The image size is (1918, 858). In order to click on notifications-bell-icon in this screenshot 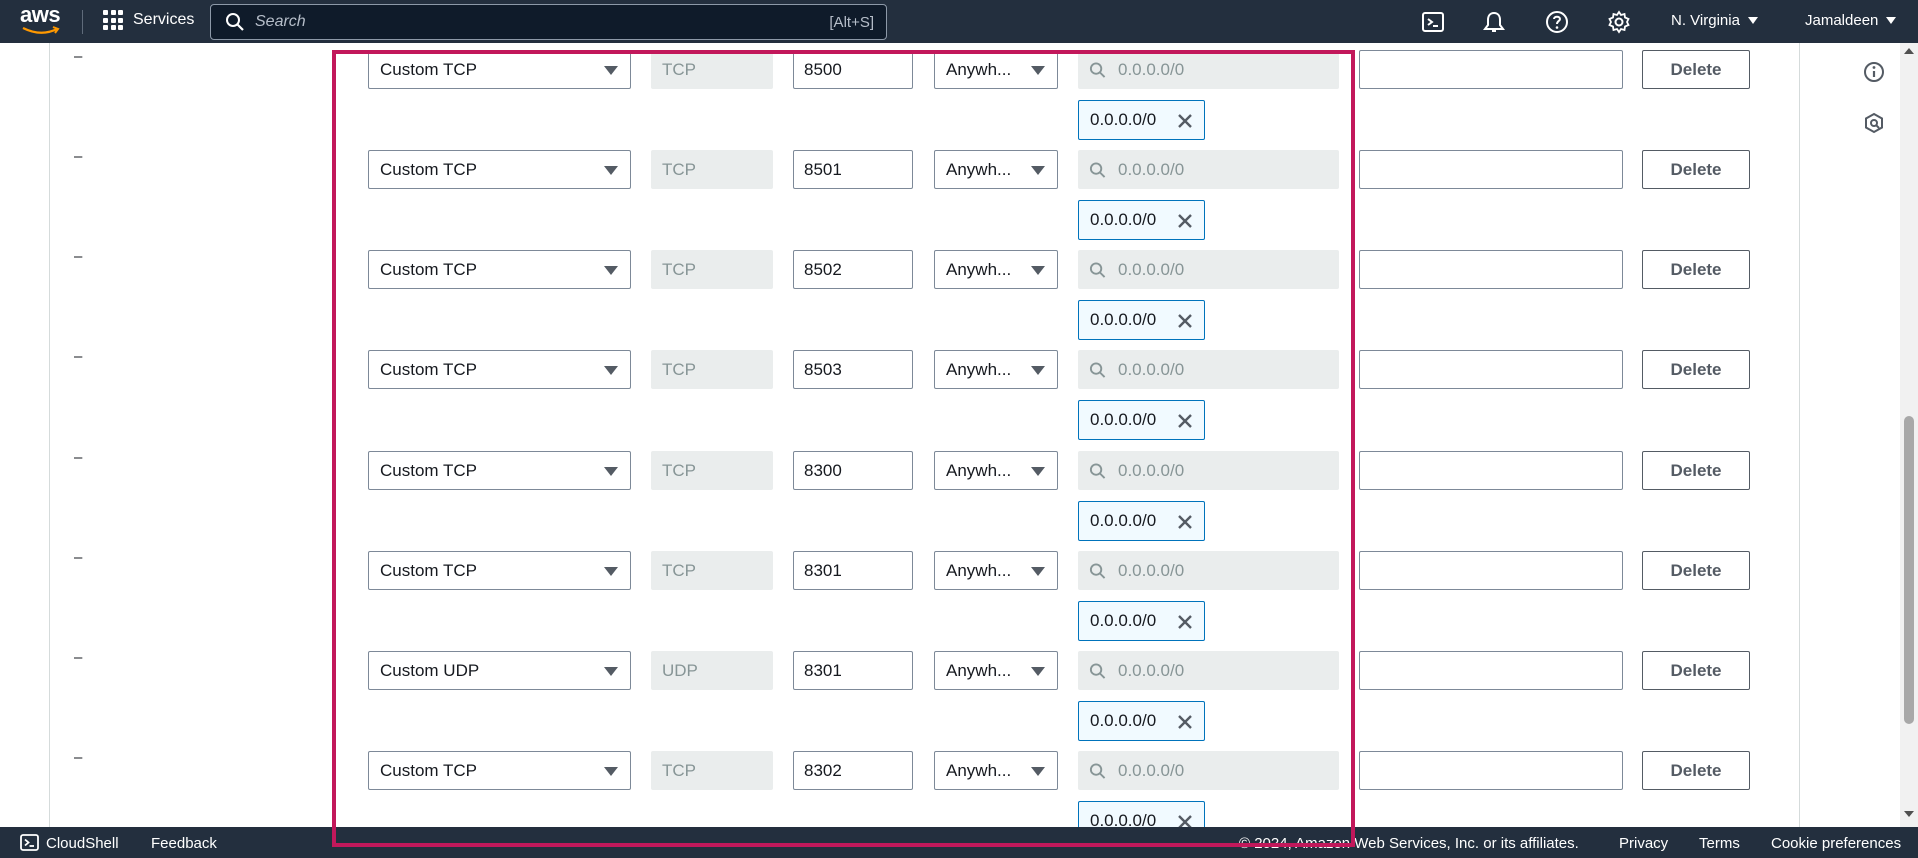, I will do `click(1494, 22)`.